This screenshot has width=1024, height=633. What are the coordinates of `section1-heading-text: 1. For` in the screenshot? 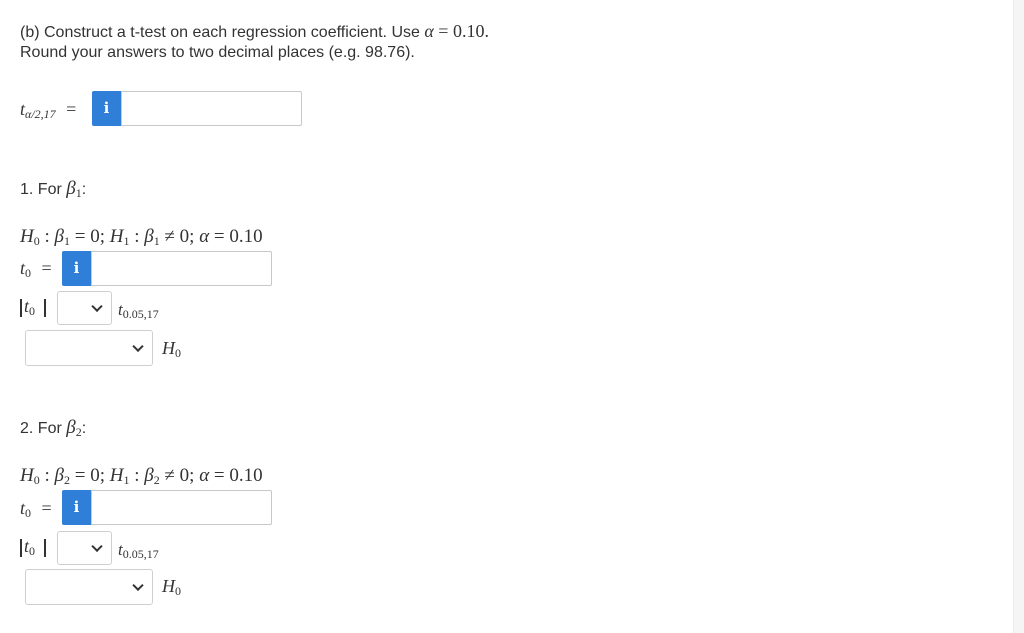 It's located at (43, 189).